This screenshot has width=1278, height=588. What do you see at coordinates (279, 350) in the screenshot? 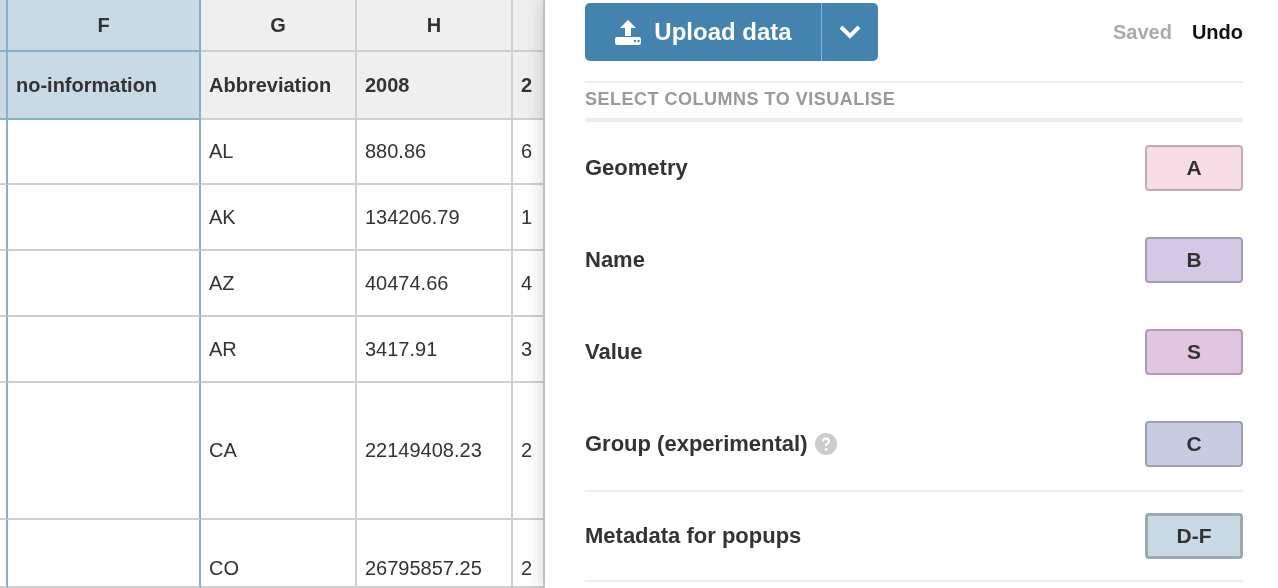
I see `table-cell: AR` at bounding box center [279, 350].